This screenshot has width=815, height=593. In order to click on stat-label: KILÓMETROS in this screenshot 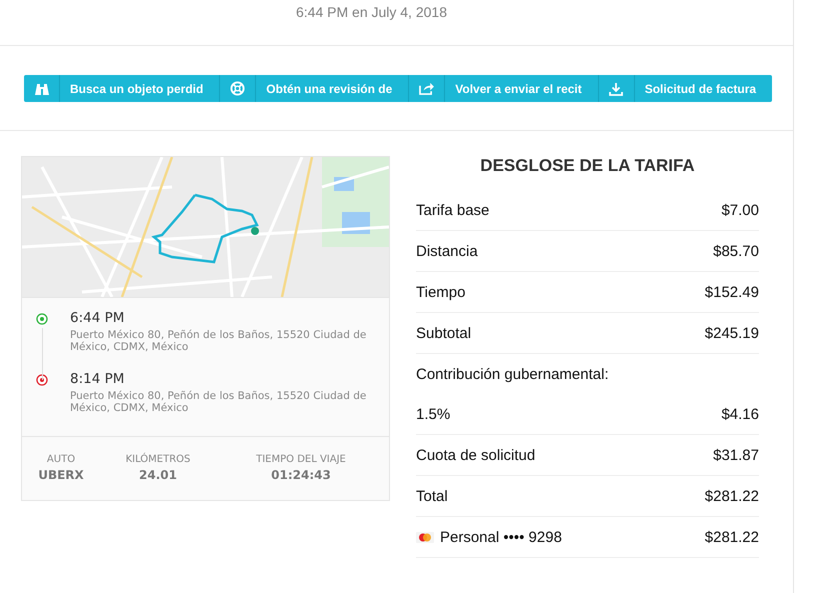, I will do `click(158, 459)`.